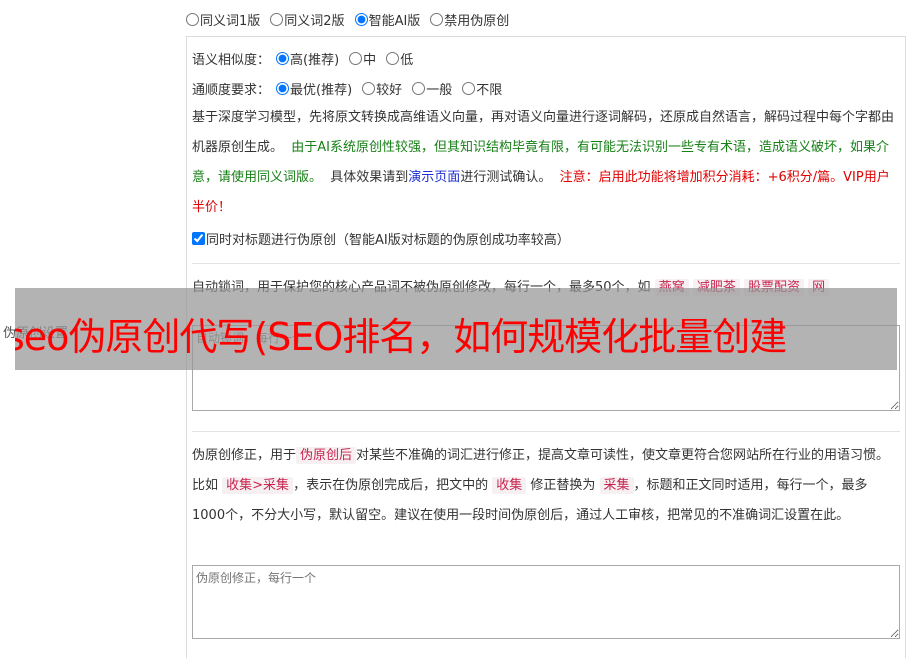 The height and width of the screenshot is (658, 911). What do you see at coordinates (509, 485) in the screenshot?
I see `example-tag: 收集` at bounding box center [509, 485].